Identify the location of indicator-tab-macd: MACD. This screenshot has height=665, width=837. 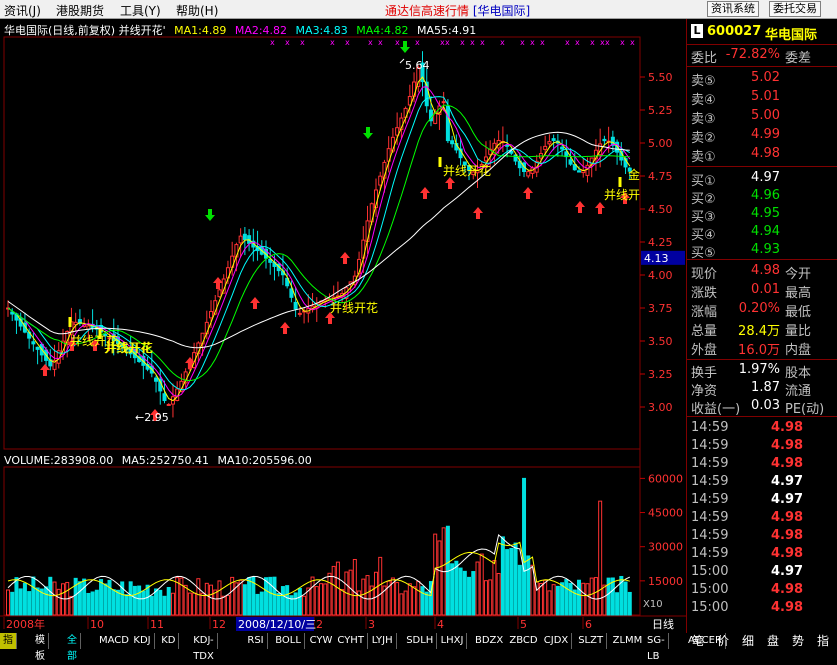
(114, 641).